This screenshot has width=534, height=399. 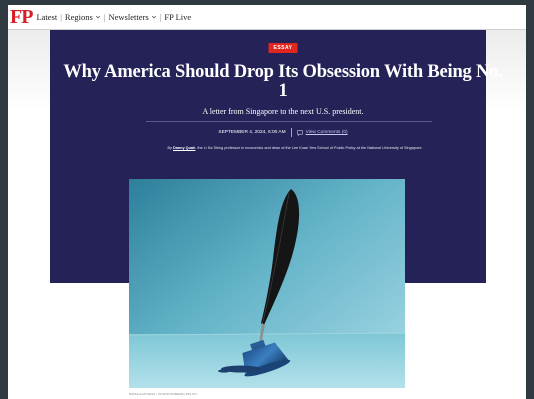 What do you see at coordinates (291, 132) in the screenshot?
I see `meta-divider` at bounding box center [291, 132].